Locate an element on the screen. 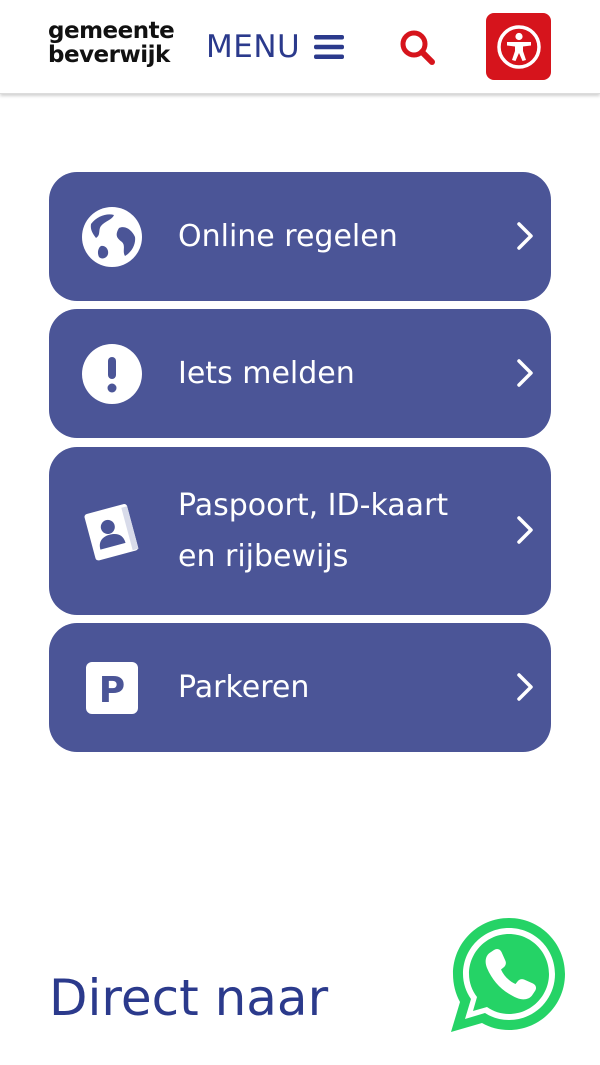 This screenshot has height=1065, width=600. search-icon is located at coordinates (417, 47).